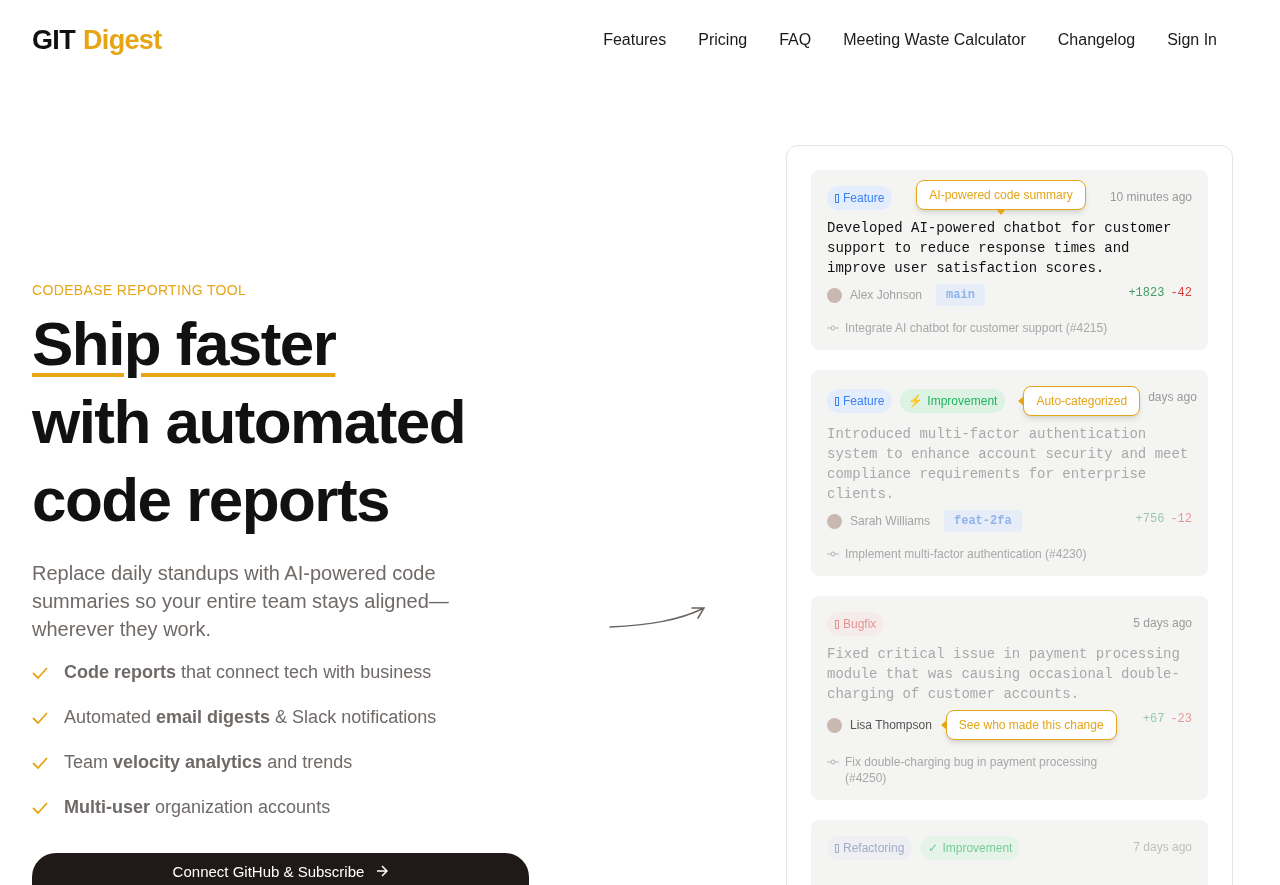  What do you see at coordinates (976, 328) in the screenshot?
I see `commit-title: Integrate AI chatbot for customer support (#4215)` at bounding box center [976, 328].